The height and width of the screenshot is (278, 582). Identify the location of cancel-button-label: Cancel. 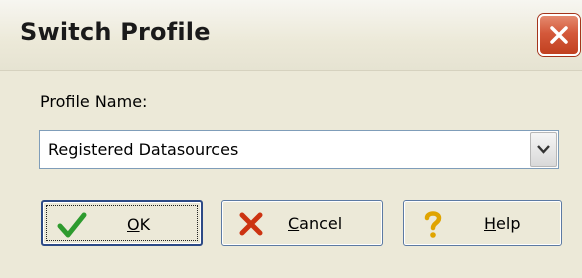
(315, 223).